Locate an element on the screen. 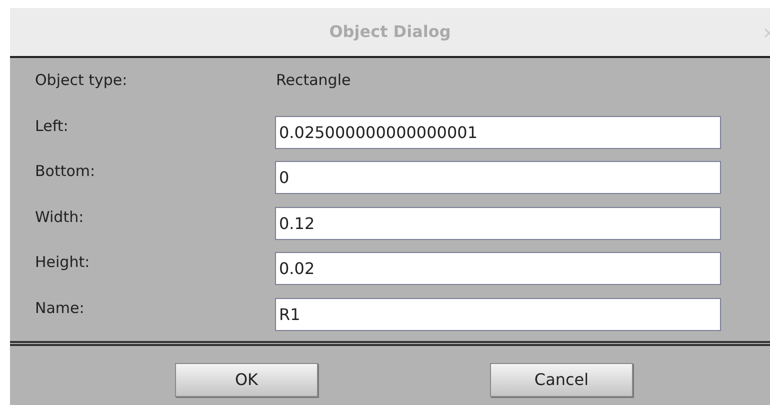  input-field: 0.12 is located at coordinates (498, 223).